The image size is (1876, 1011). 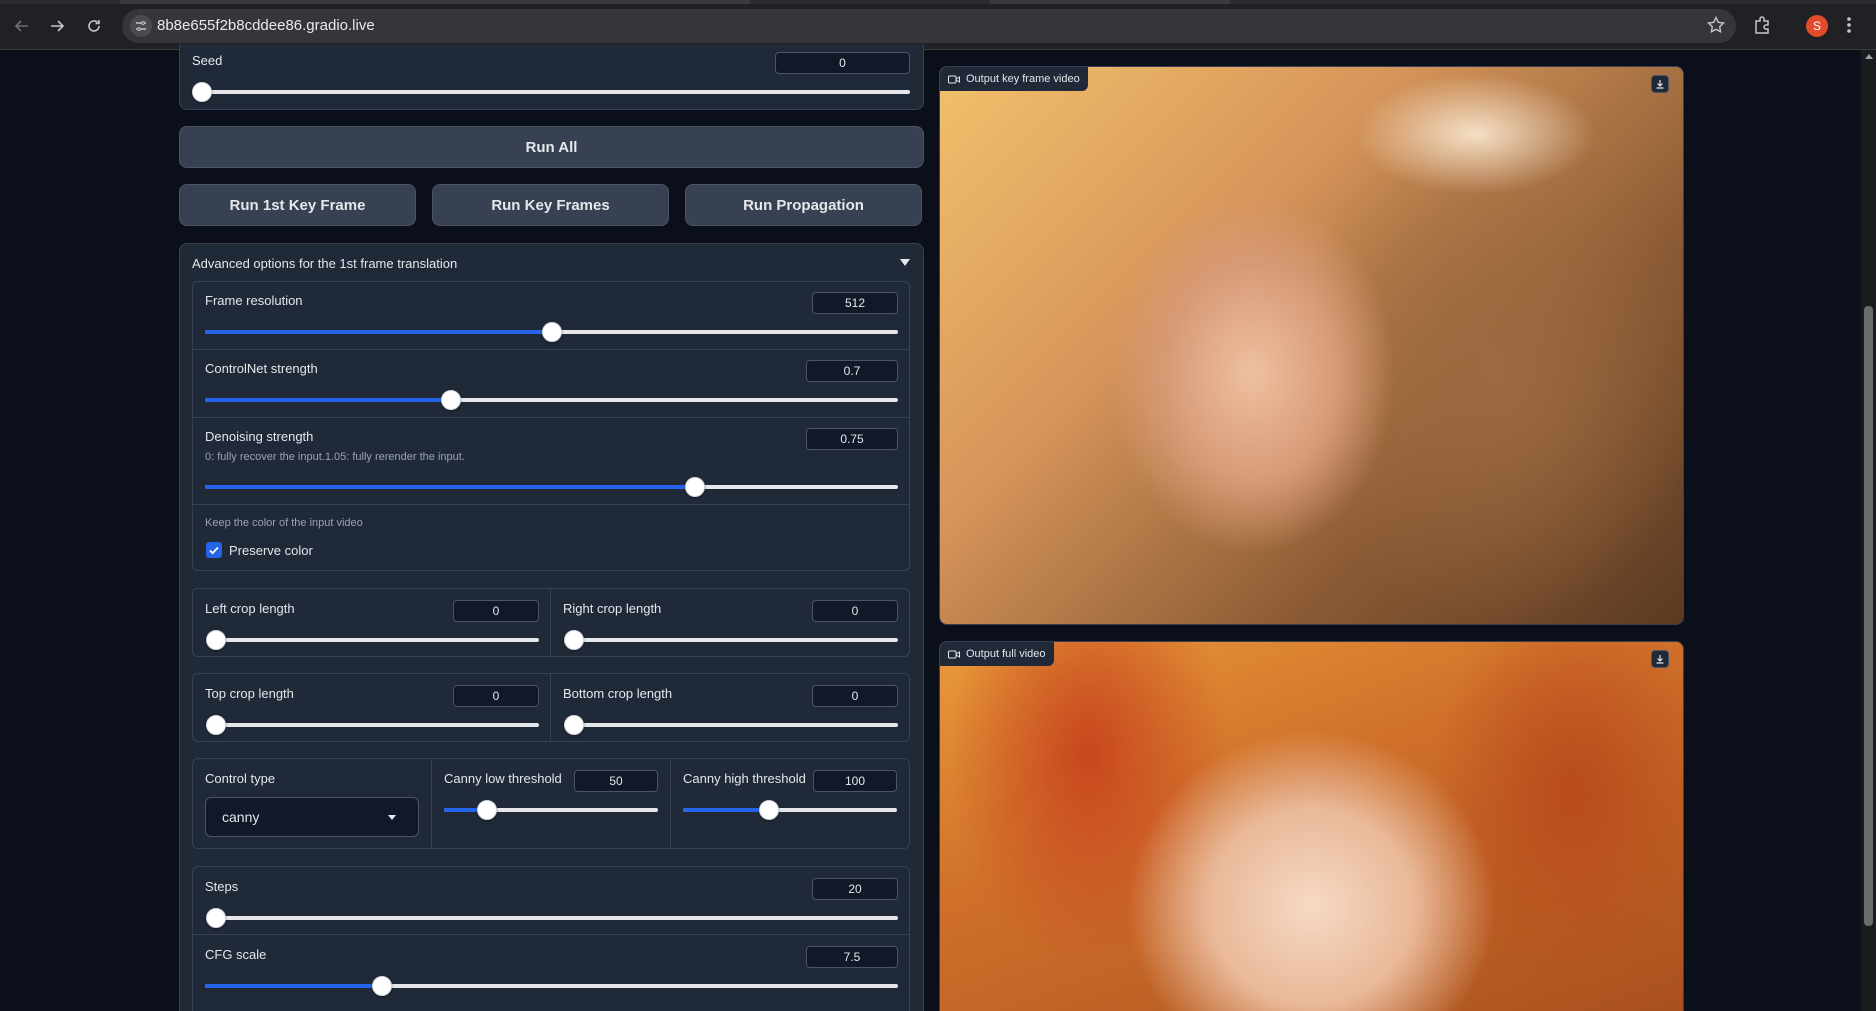 What do you see at coordinates (551, 315) in the screenshot?
I see `frame-resolution-block: Frame resolution 512` at bounding box center [551, 315].